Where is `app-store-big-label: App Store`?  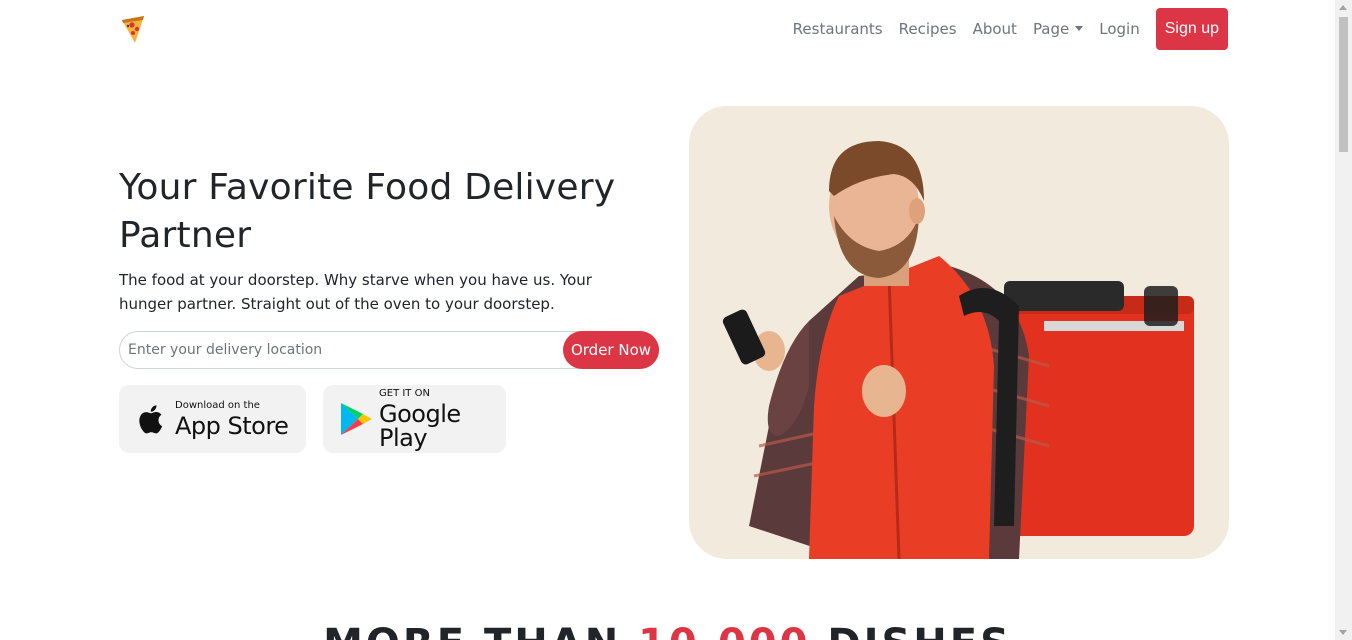
app-store-big-label: App Store is located at coordinates (232, 425).